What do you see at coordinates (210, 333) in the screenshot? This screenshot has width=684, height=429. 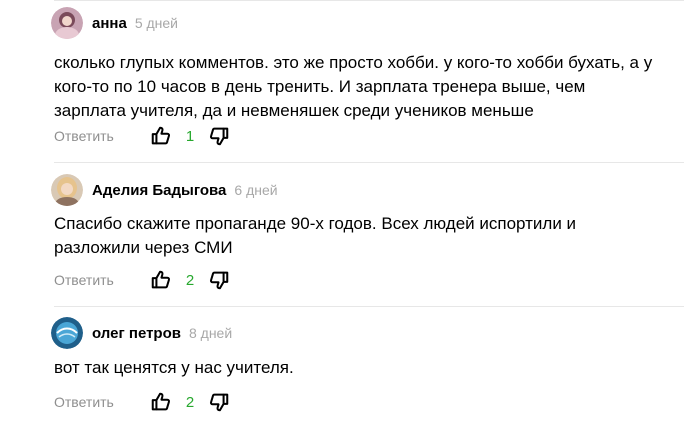 I see `comment-date: 8 дней` at bounding box center [210, 333].